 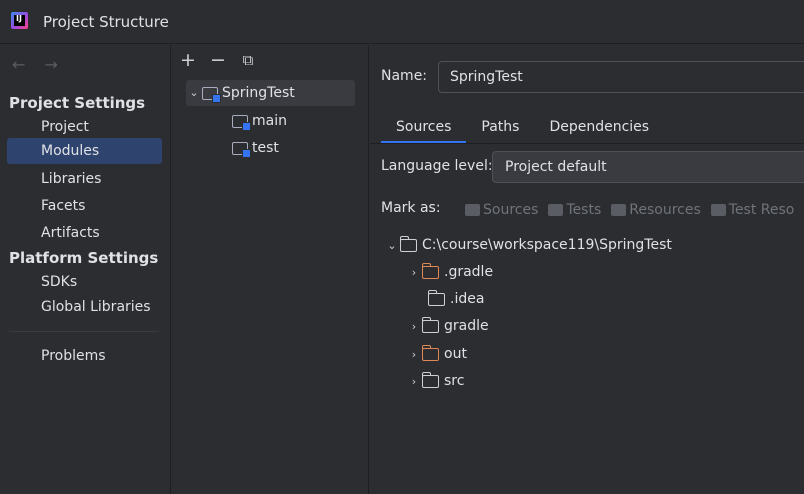 I want to click on tab-dependencies: Dependencies, so click(x=599, y=127).